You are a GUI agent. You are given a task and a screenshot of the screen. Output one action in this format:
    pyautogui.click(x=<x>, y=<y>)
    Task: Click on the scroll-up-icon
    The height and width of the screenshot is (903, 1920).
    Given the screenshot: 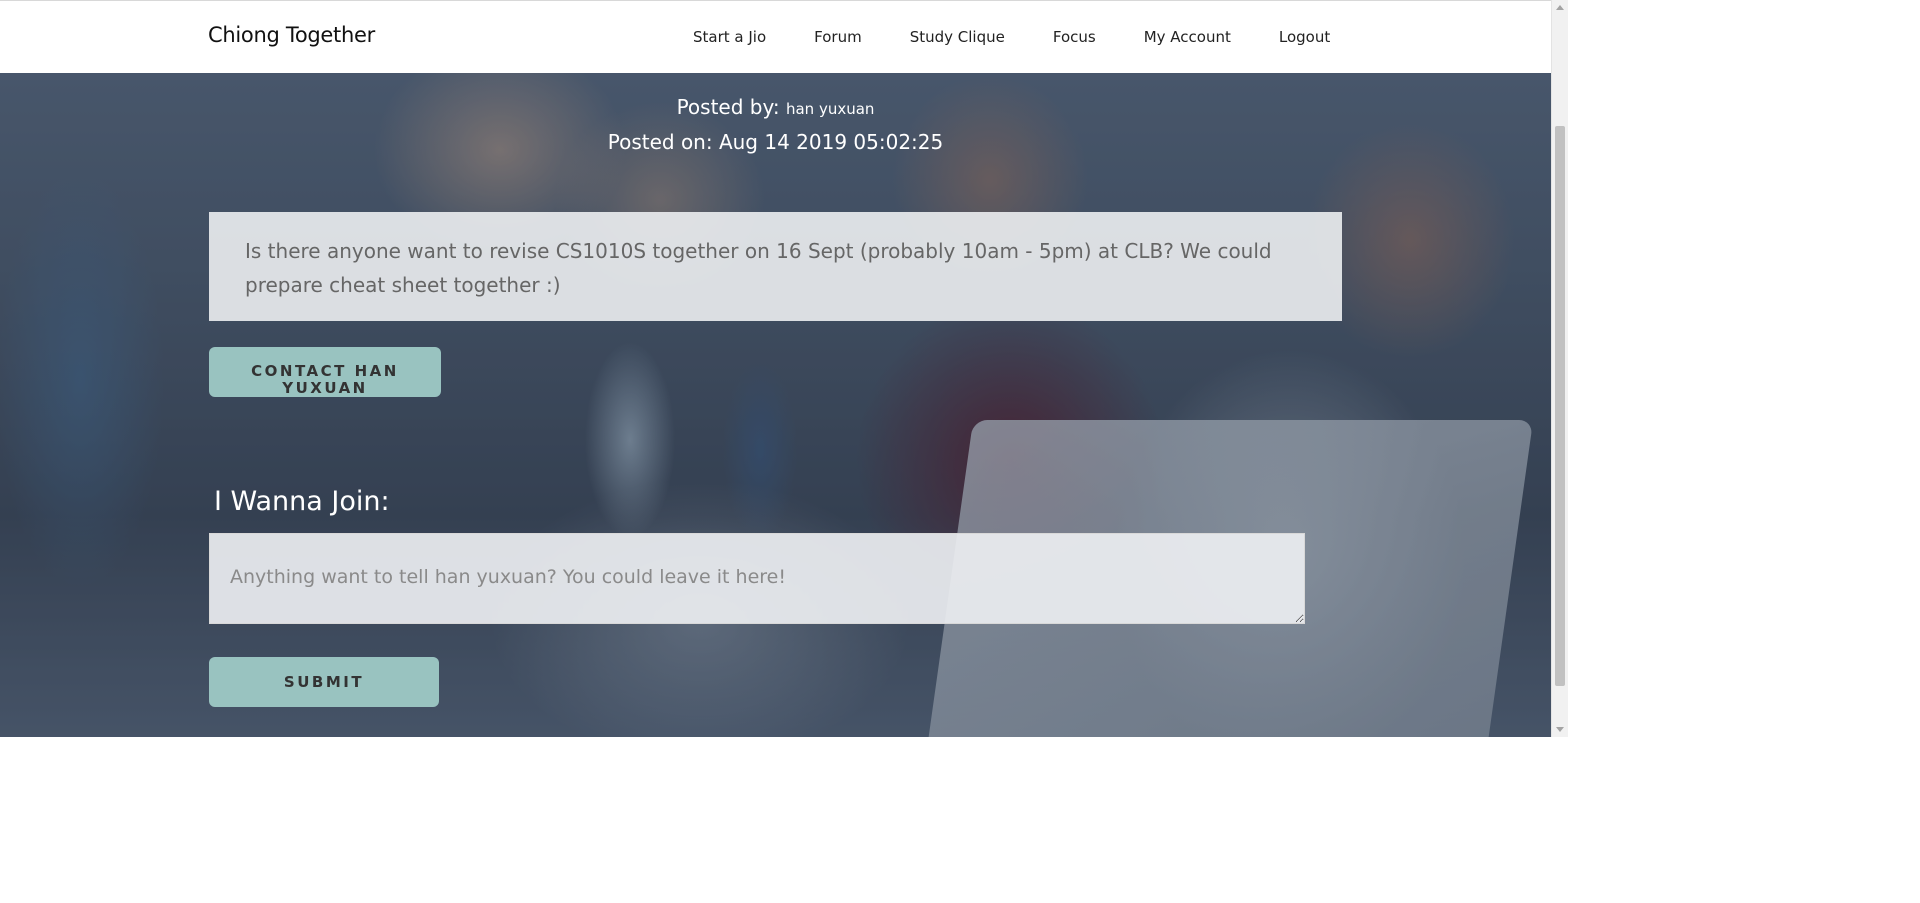 What is the action you would take?
    pyautogui.click(x=1560, y=7)
    